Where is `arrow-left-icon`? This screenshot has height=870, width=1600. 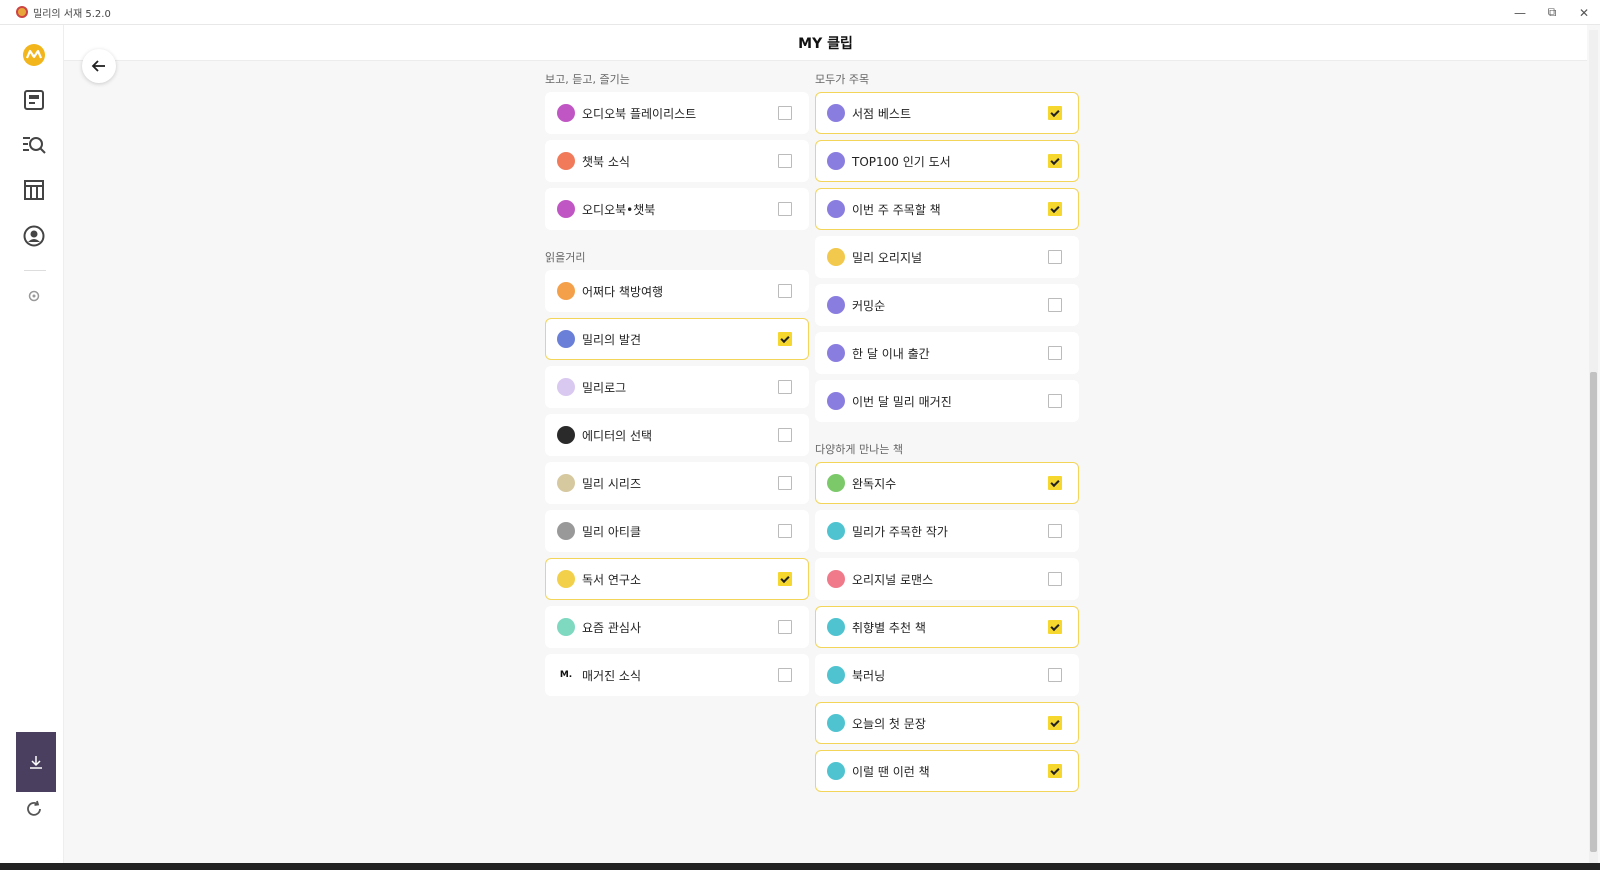 arrow-left-icon is located at coordinates (98, 66).